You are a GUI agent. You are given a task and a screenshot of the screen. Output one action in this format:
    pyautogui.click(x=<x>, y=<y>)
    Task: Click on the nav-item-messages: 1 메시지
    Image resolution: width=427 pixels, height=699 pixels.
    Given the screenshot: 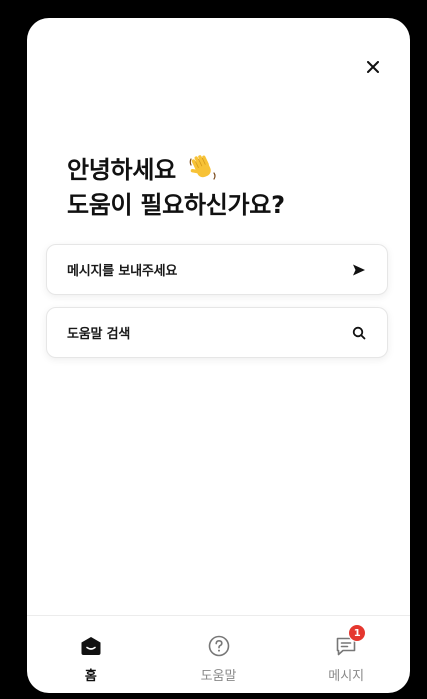 What is the action you would take?
    pyautogui.click(x=346, y=654)
    